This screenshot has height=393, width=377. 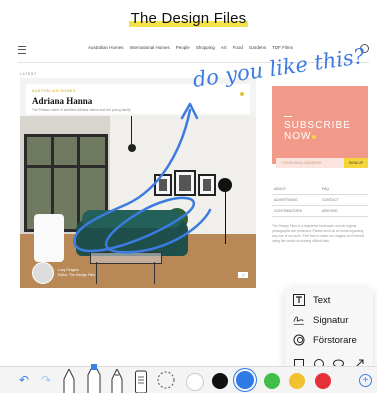 What do you see at coordinates (117, 381) in the screenshot?
I see `pencil-tool-icon` at bounding box center [117, 381].